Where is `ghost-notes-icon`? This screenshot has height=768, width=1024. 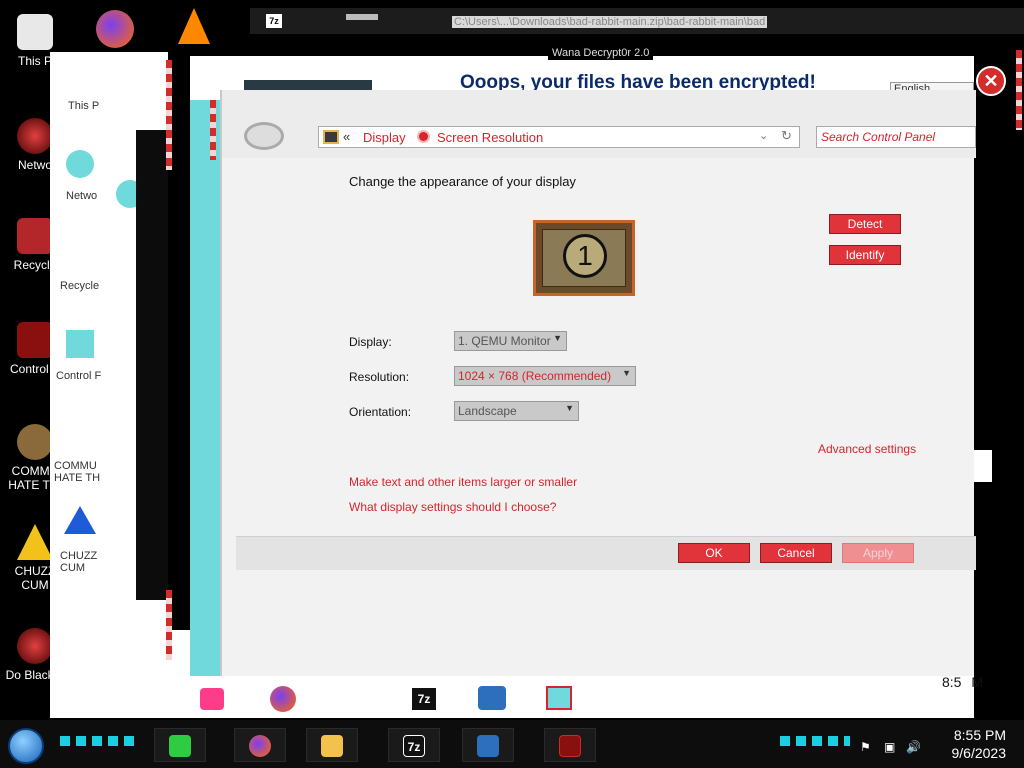
ghost-notes-icon is located at coordinates (212, 699).